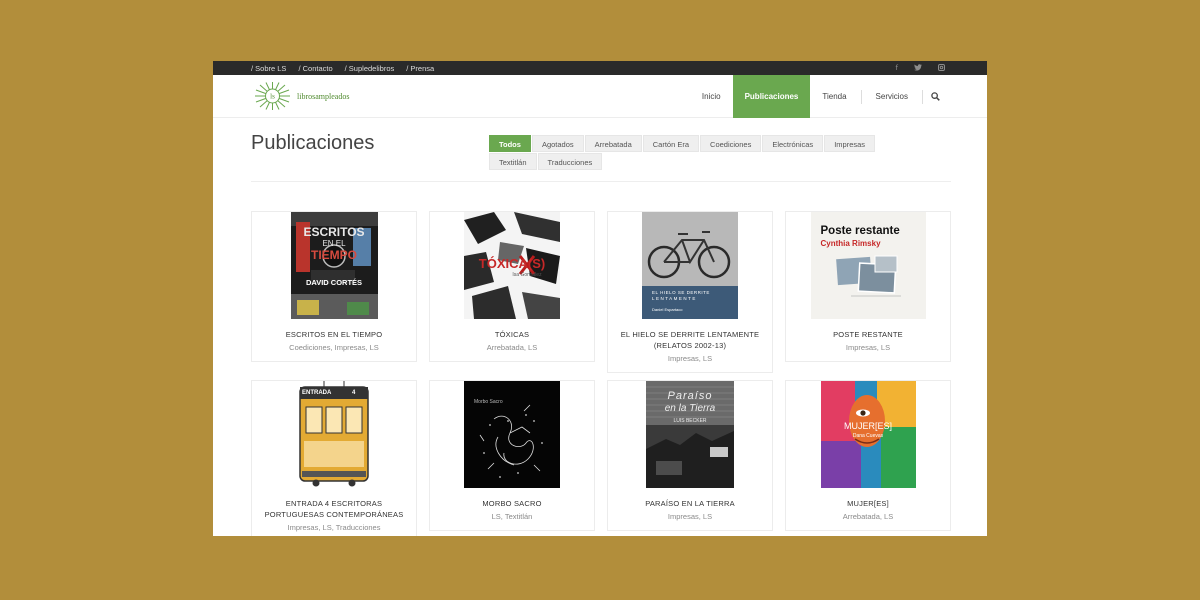  What do you see at coordinates (681, 292) in the screenshot?
I see `cover-title-line: EL HIELO SE DERRITE` at bounding box center [681, 292].